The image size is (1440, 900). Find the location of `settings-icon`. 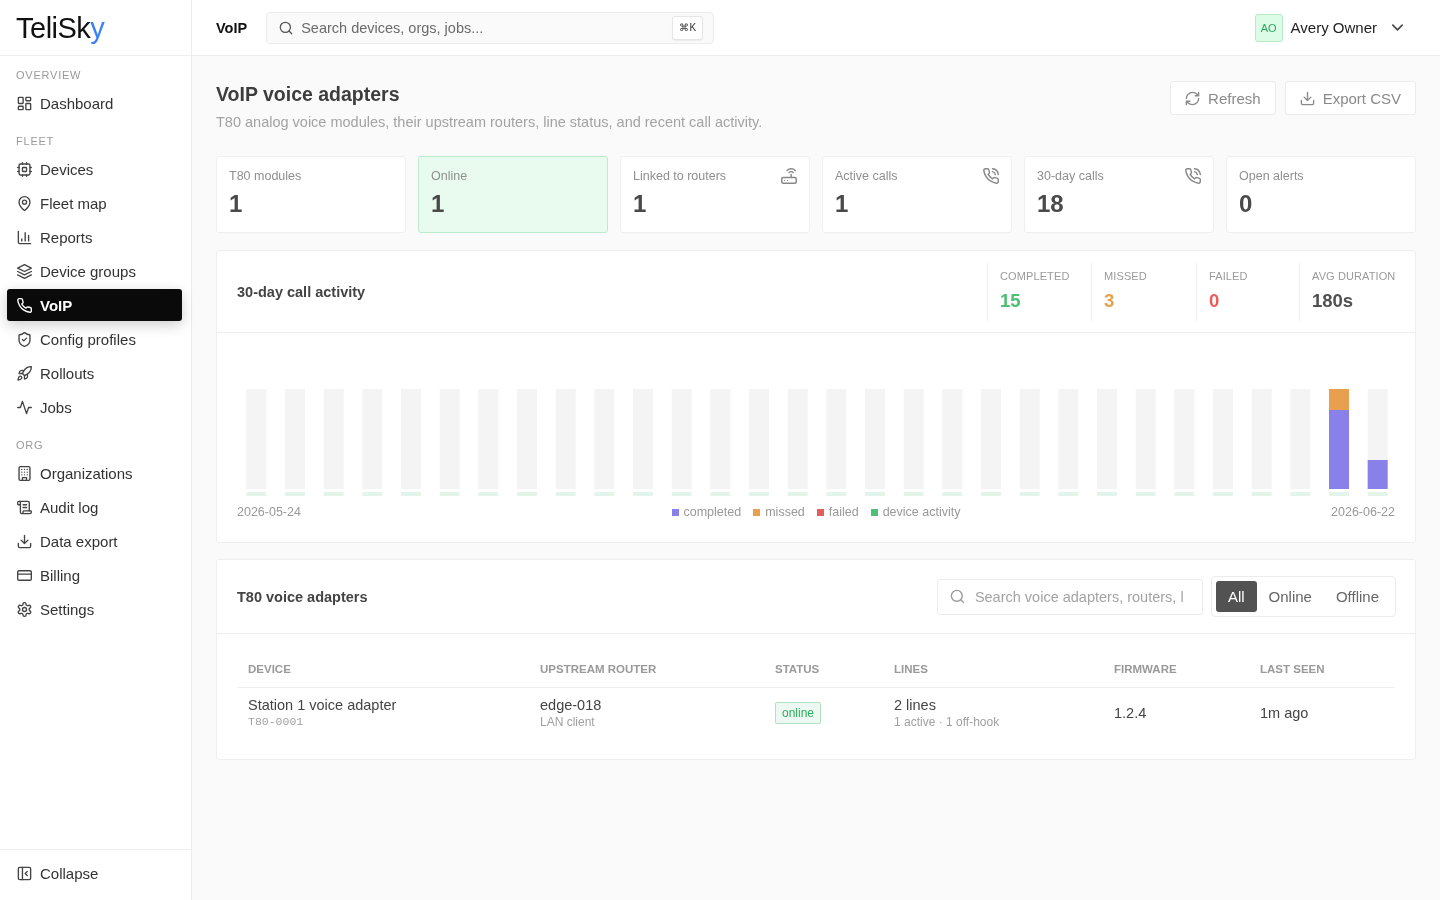

settings-icon is located at coordinates (24, 609).